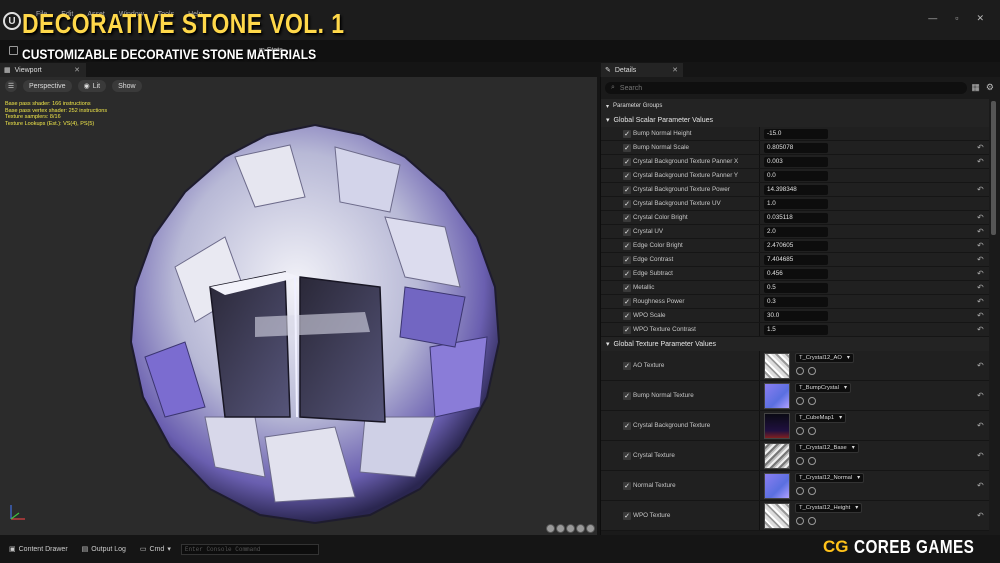 This screenshot has height=563, width=1000. I want to click on plane-shape-icon, so click(570, 528).